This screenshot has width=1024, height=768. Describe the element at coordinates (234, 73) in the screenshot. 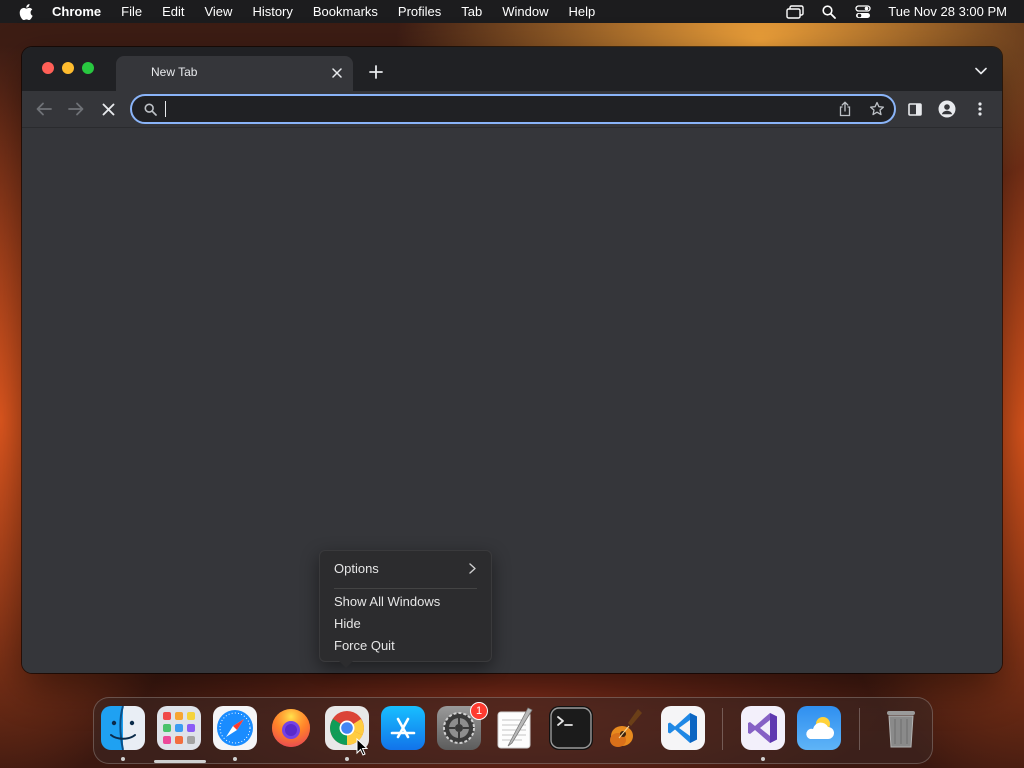

I see `tab-new-tab: New Tab` at that location.